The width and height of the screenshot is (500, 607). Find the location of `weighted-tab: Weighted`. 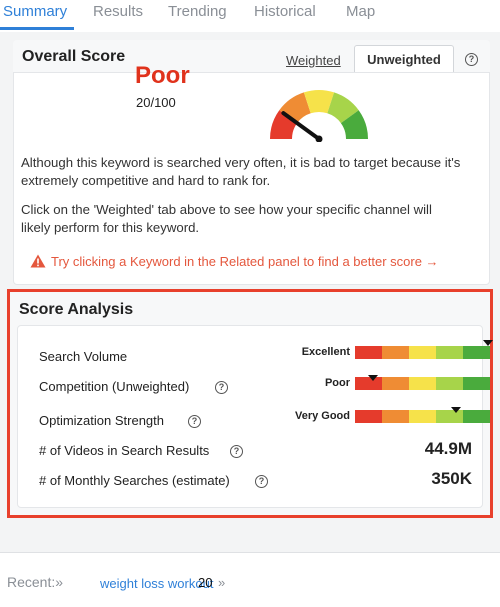

weighted-tab: Weighted is located at coordinates (313, 60).